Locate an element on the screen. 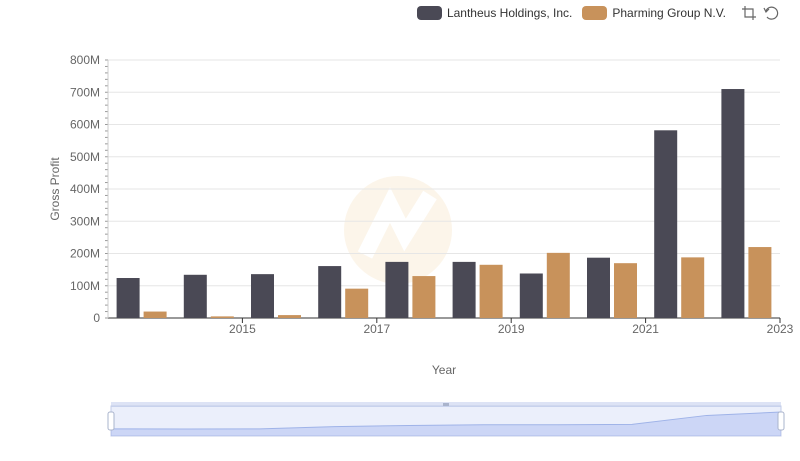 The width and height of the screenshot is (800, 461). bar-pharming-2018 is located at coordinates (424, 297).